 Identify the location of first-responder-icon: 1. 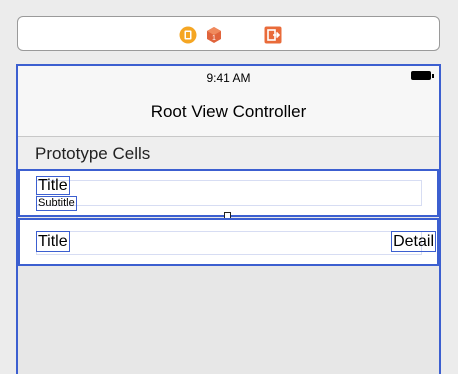
(214, 35).